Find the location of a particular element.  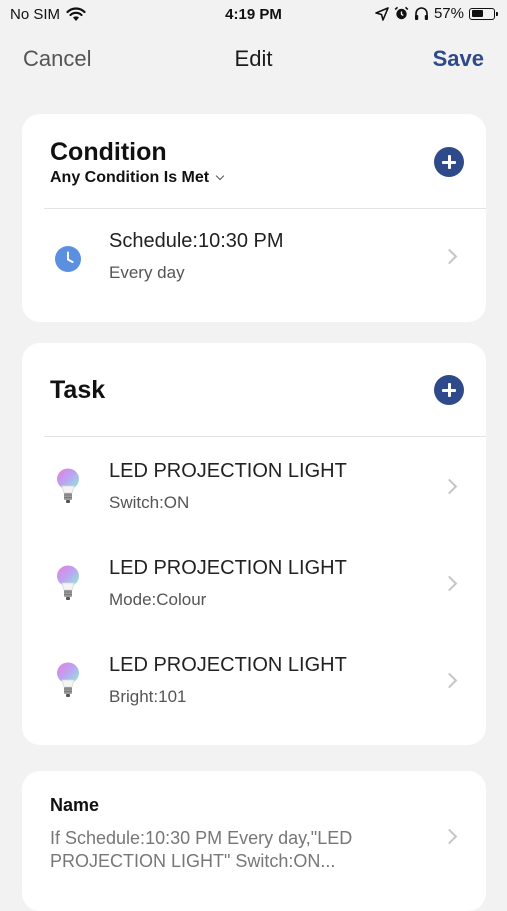

status-right: 57% is located at coordinates (436, 13).